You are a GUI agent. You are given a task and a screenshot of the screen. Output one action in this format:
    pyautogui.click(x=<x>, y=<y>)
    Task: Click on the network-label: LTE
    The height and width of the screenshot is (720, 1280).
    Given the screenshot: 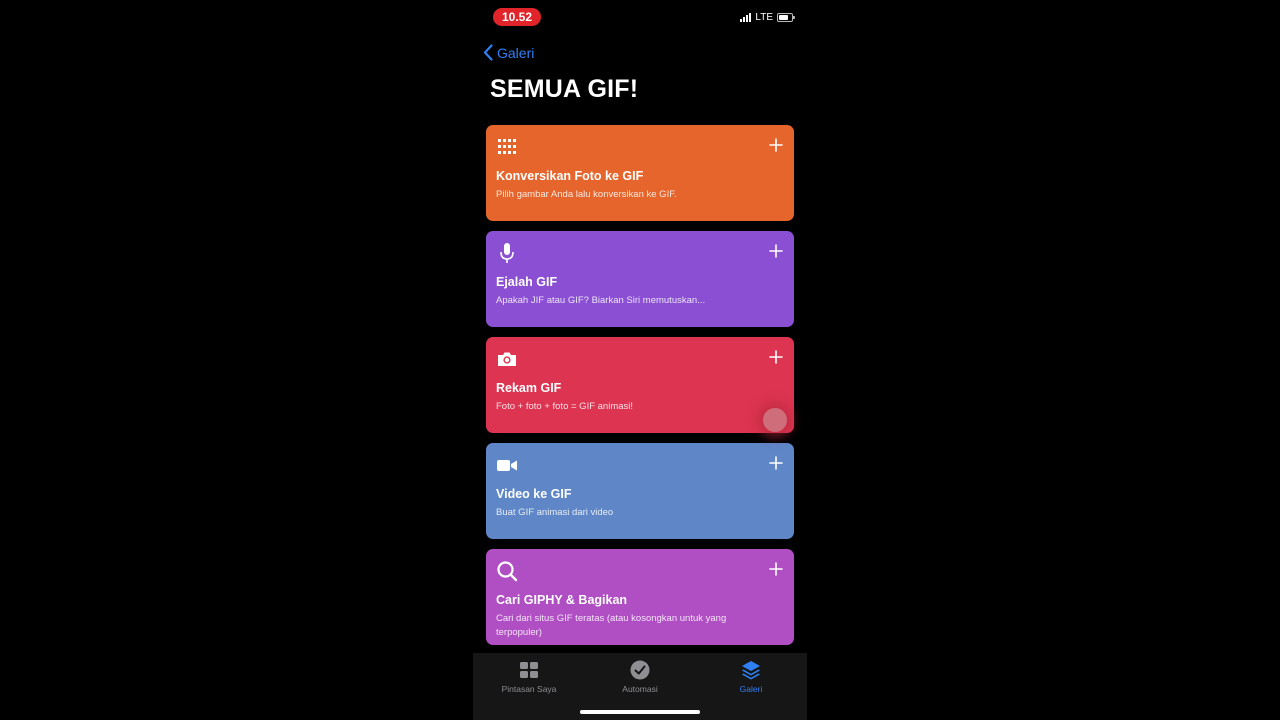 What is the action you would take?
    pyautogui.click(x=764, y=17)
    